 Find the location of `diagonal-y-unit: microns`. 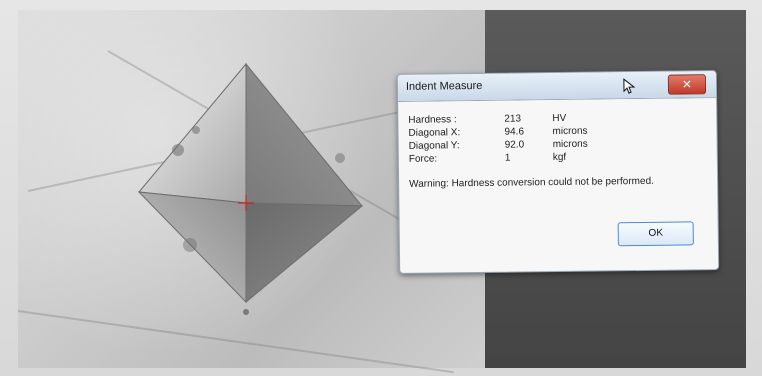

diagonal-y-unit: microns is located at coordinates (570, 144).